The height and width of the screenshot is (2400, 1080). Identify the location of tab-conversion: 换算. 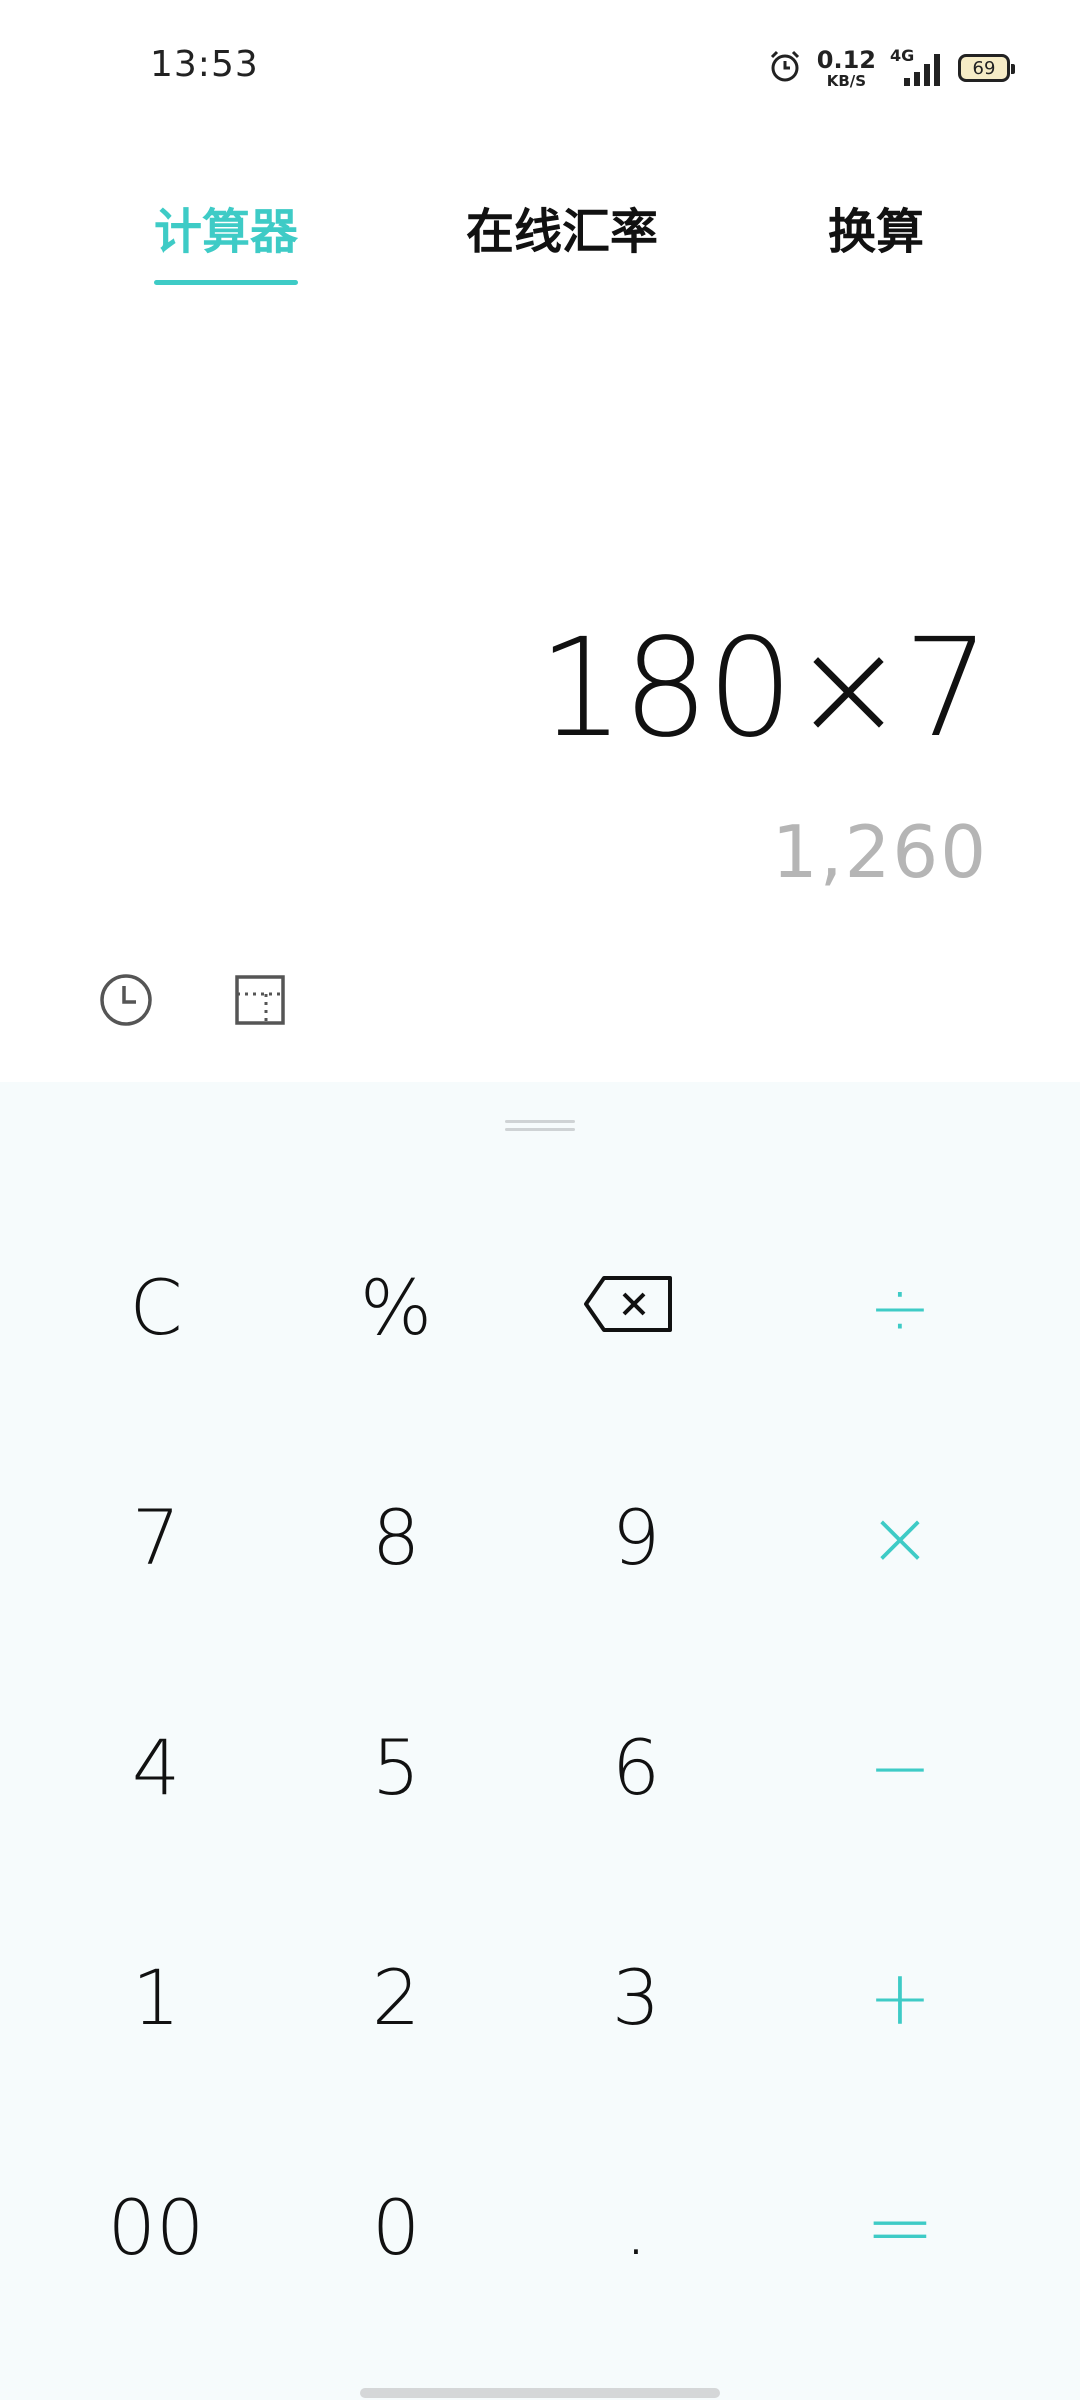
(876, 227).